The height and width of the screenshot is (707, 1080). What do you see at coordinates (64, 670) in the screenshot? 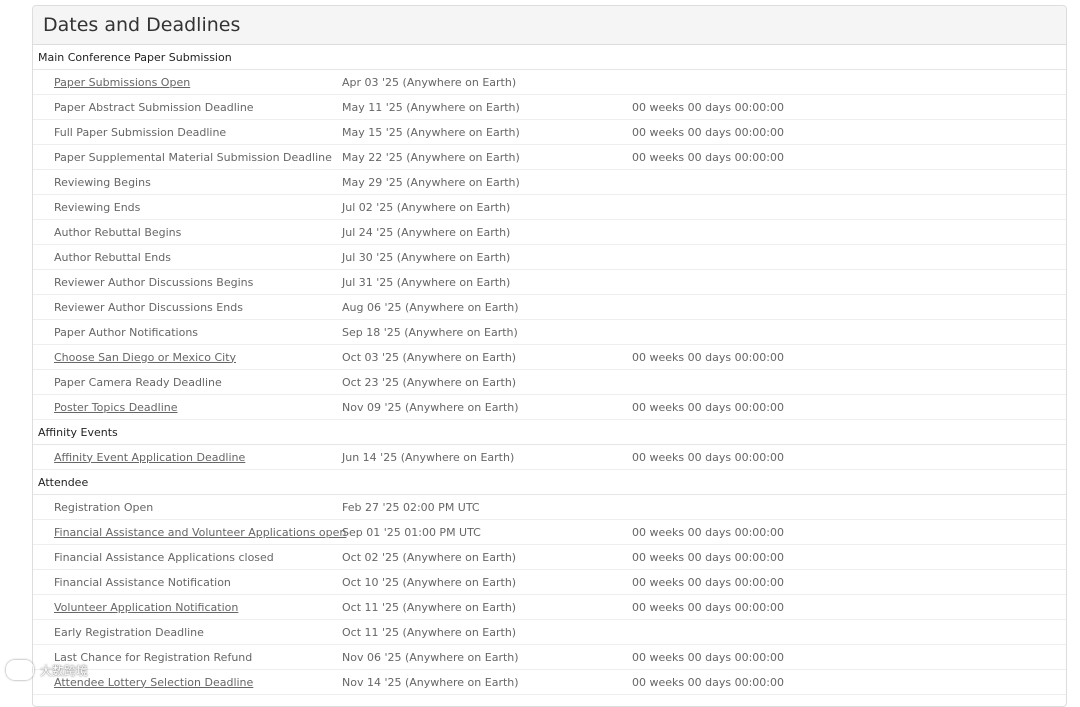
I see `watermark-text: 大数跨境` at bounding box center [64, 670].